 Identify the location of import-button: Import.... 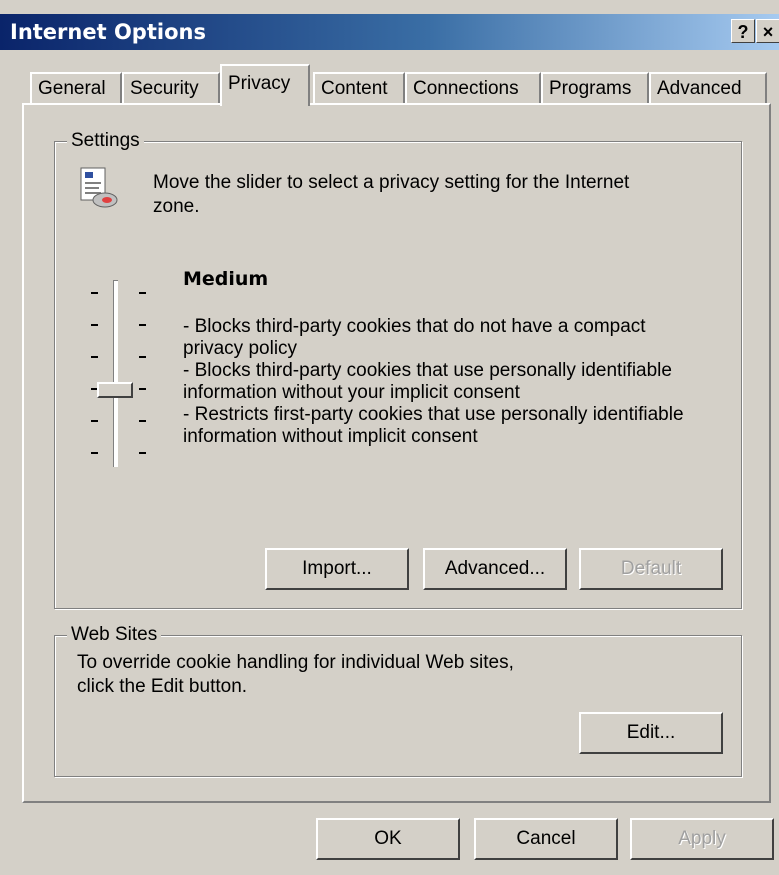
(337, 569).